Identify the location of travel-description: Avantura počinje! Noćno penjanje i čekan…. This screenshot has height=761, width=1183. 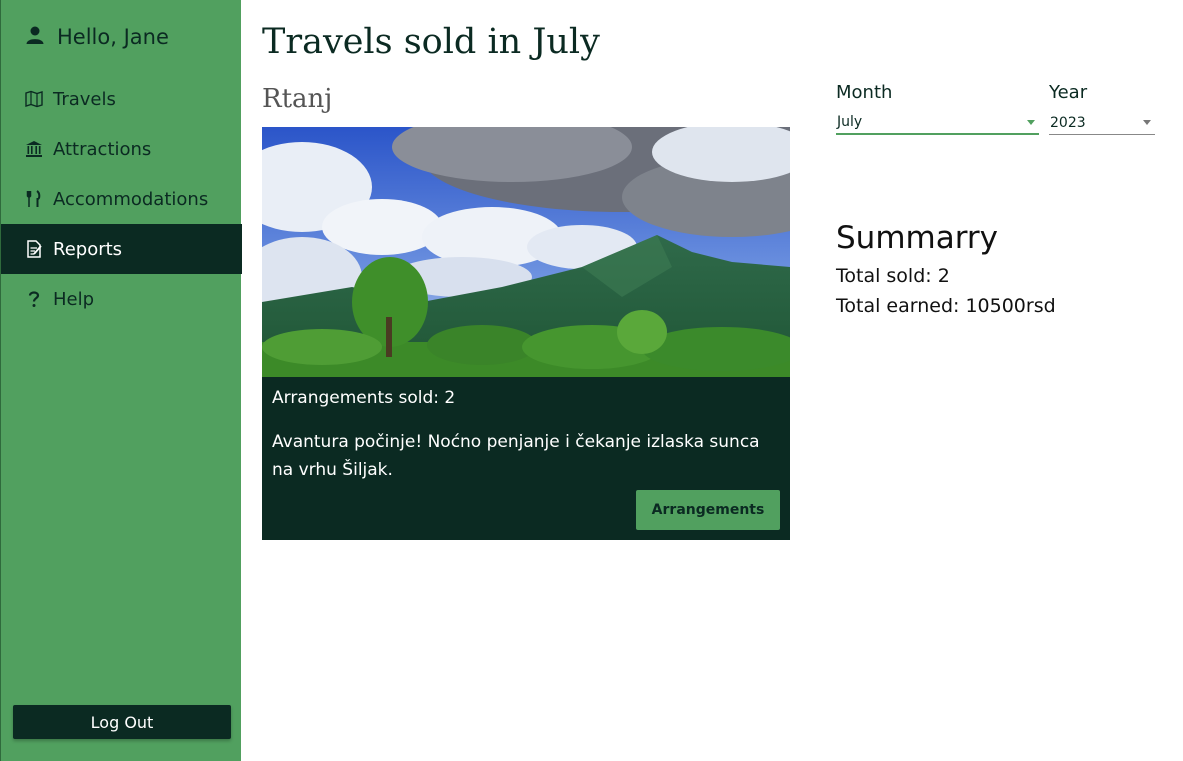
(516, 456).